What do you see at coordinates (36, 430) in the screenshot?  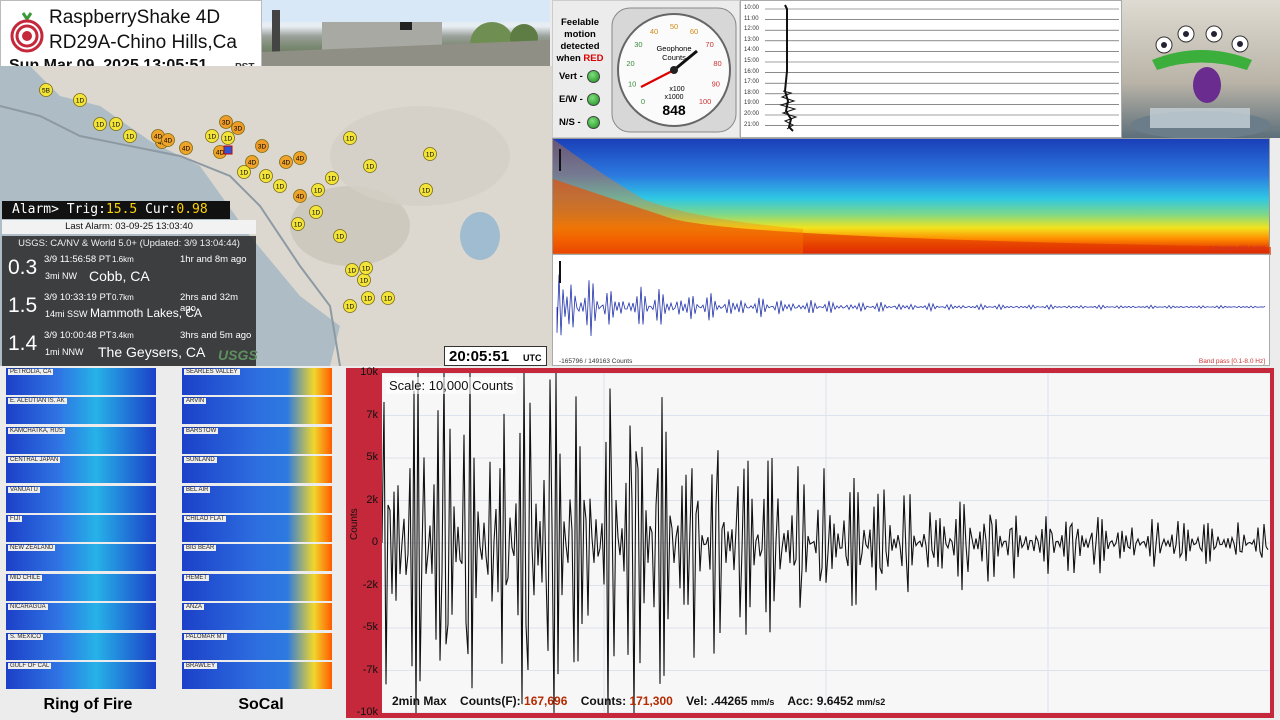 I see `region-label: KAMCHATKA, RUS` at bounding box center [36, 430].